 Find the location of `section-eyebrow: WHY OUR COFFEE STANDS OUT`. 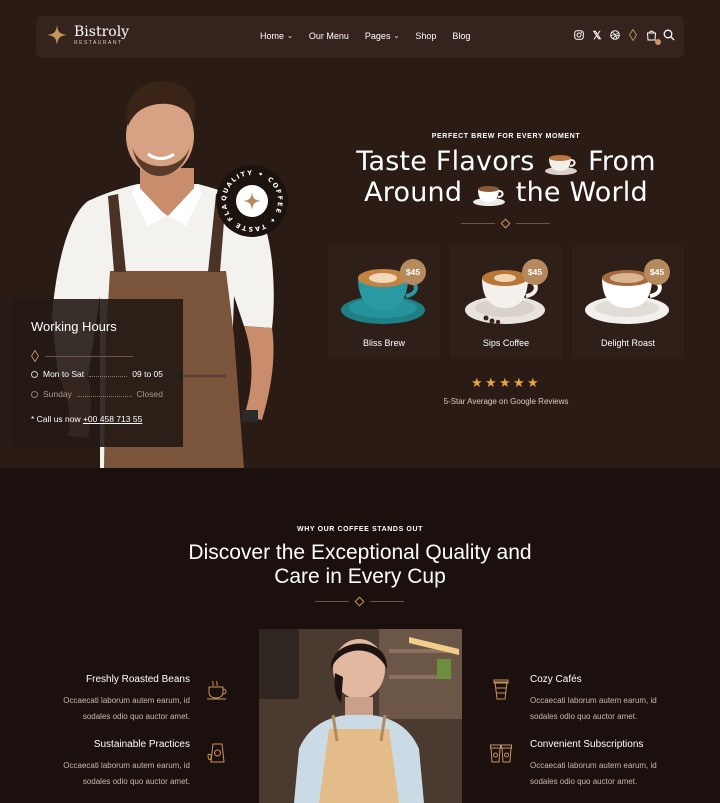

section-eyebrow: WHY OUR COFFEE STANDS OUT is located at coordinates (360, 529).